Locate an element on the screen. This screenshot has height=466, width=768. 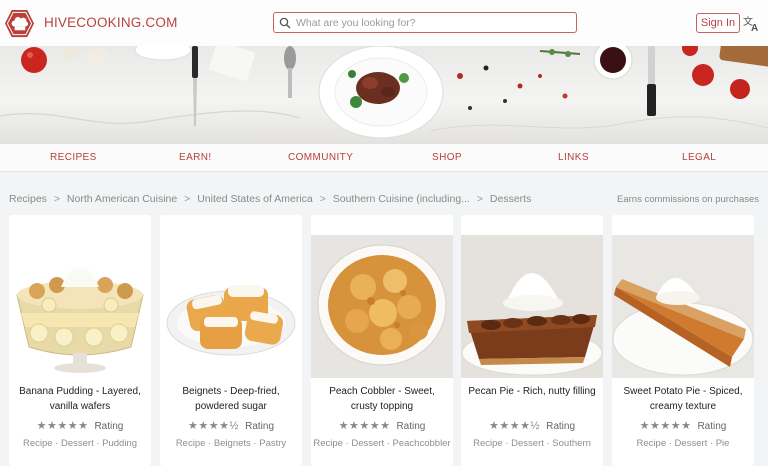
search-bar is located at coordinates (425, 22).